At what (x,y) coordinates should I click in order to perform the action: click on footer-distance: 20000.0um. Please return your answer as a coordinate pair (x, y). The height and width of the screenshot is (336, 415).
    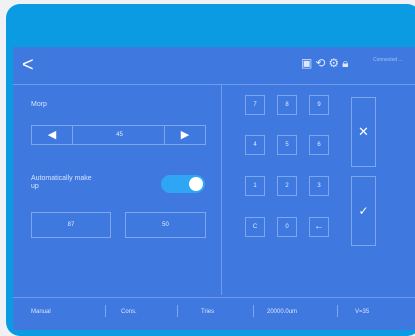
    Looking at the image, I should click on (282, 312).